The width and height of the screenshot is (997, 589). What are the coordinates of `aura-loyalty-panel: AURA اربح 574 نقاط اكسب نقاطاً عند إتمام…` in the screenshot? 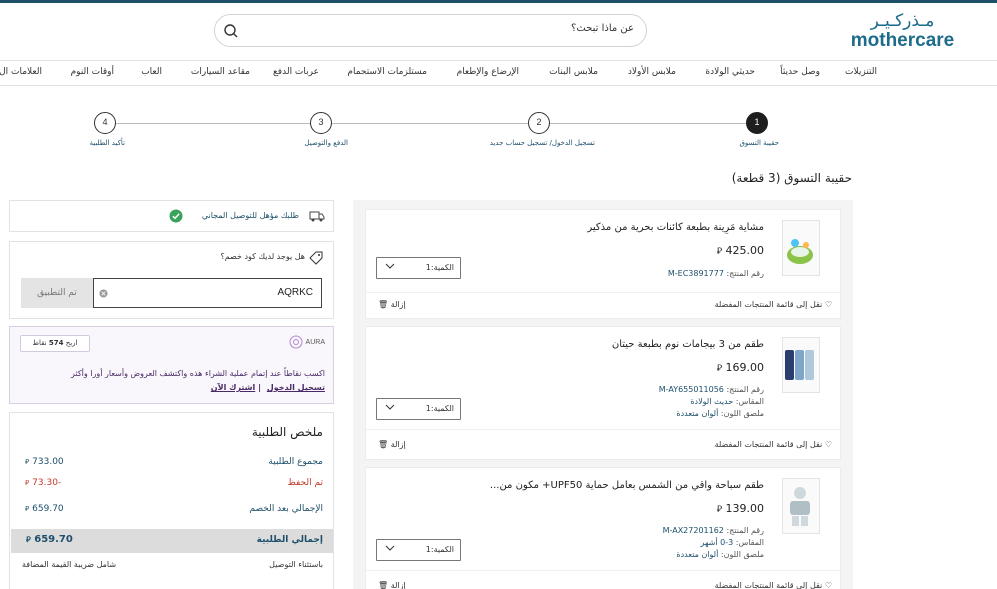 It's located at (171, 365).